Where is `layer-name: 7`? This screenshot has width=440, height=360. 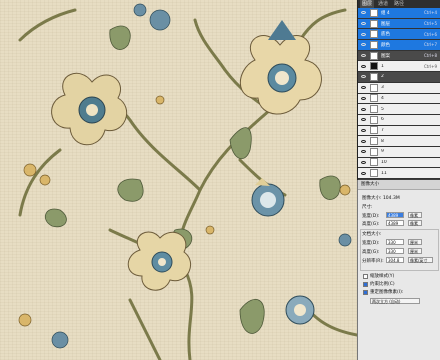 layer-name: 7 is located at coordinates (409, 130).